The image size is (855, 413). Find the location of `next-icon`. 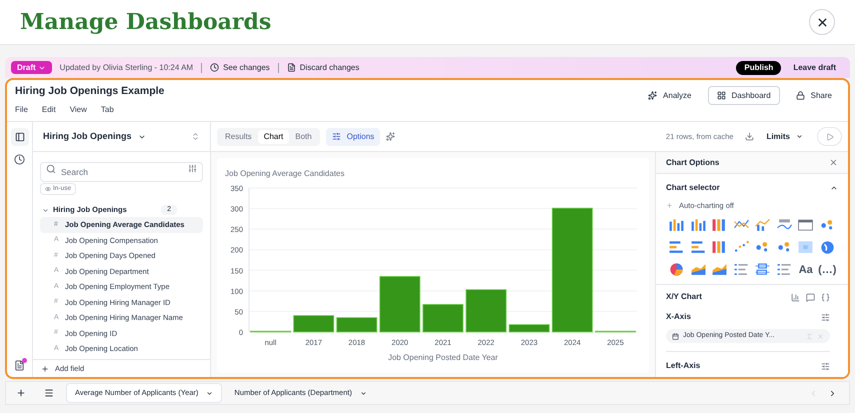

next-icon is located at coordinates (832, 393).